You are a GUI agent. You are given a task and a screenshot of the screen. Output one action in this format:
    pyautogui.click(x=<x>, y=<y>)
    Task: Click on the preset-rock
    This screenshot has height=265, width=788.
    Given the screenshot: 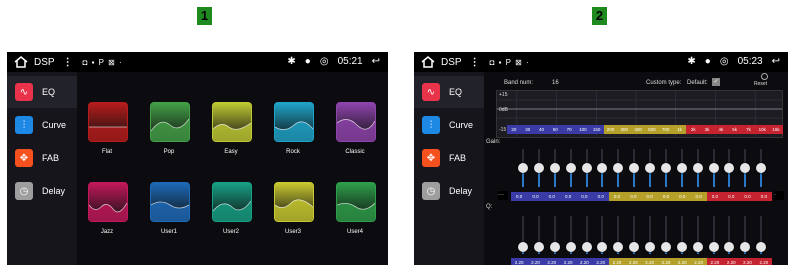 What is the action you would take?
    pyautogui.click(x=294, y=122)
    